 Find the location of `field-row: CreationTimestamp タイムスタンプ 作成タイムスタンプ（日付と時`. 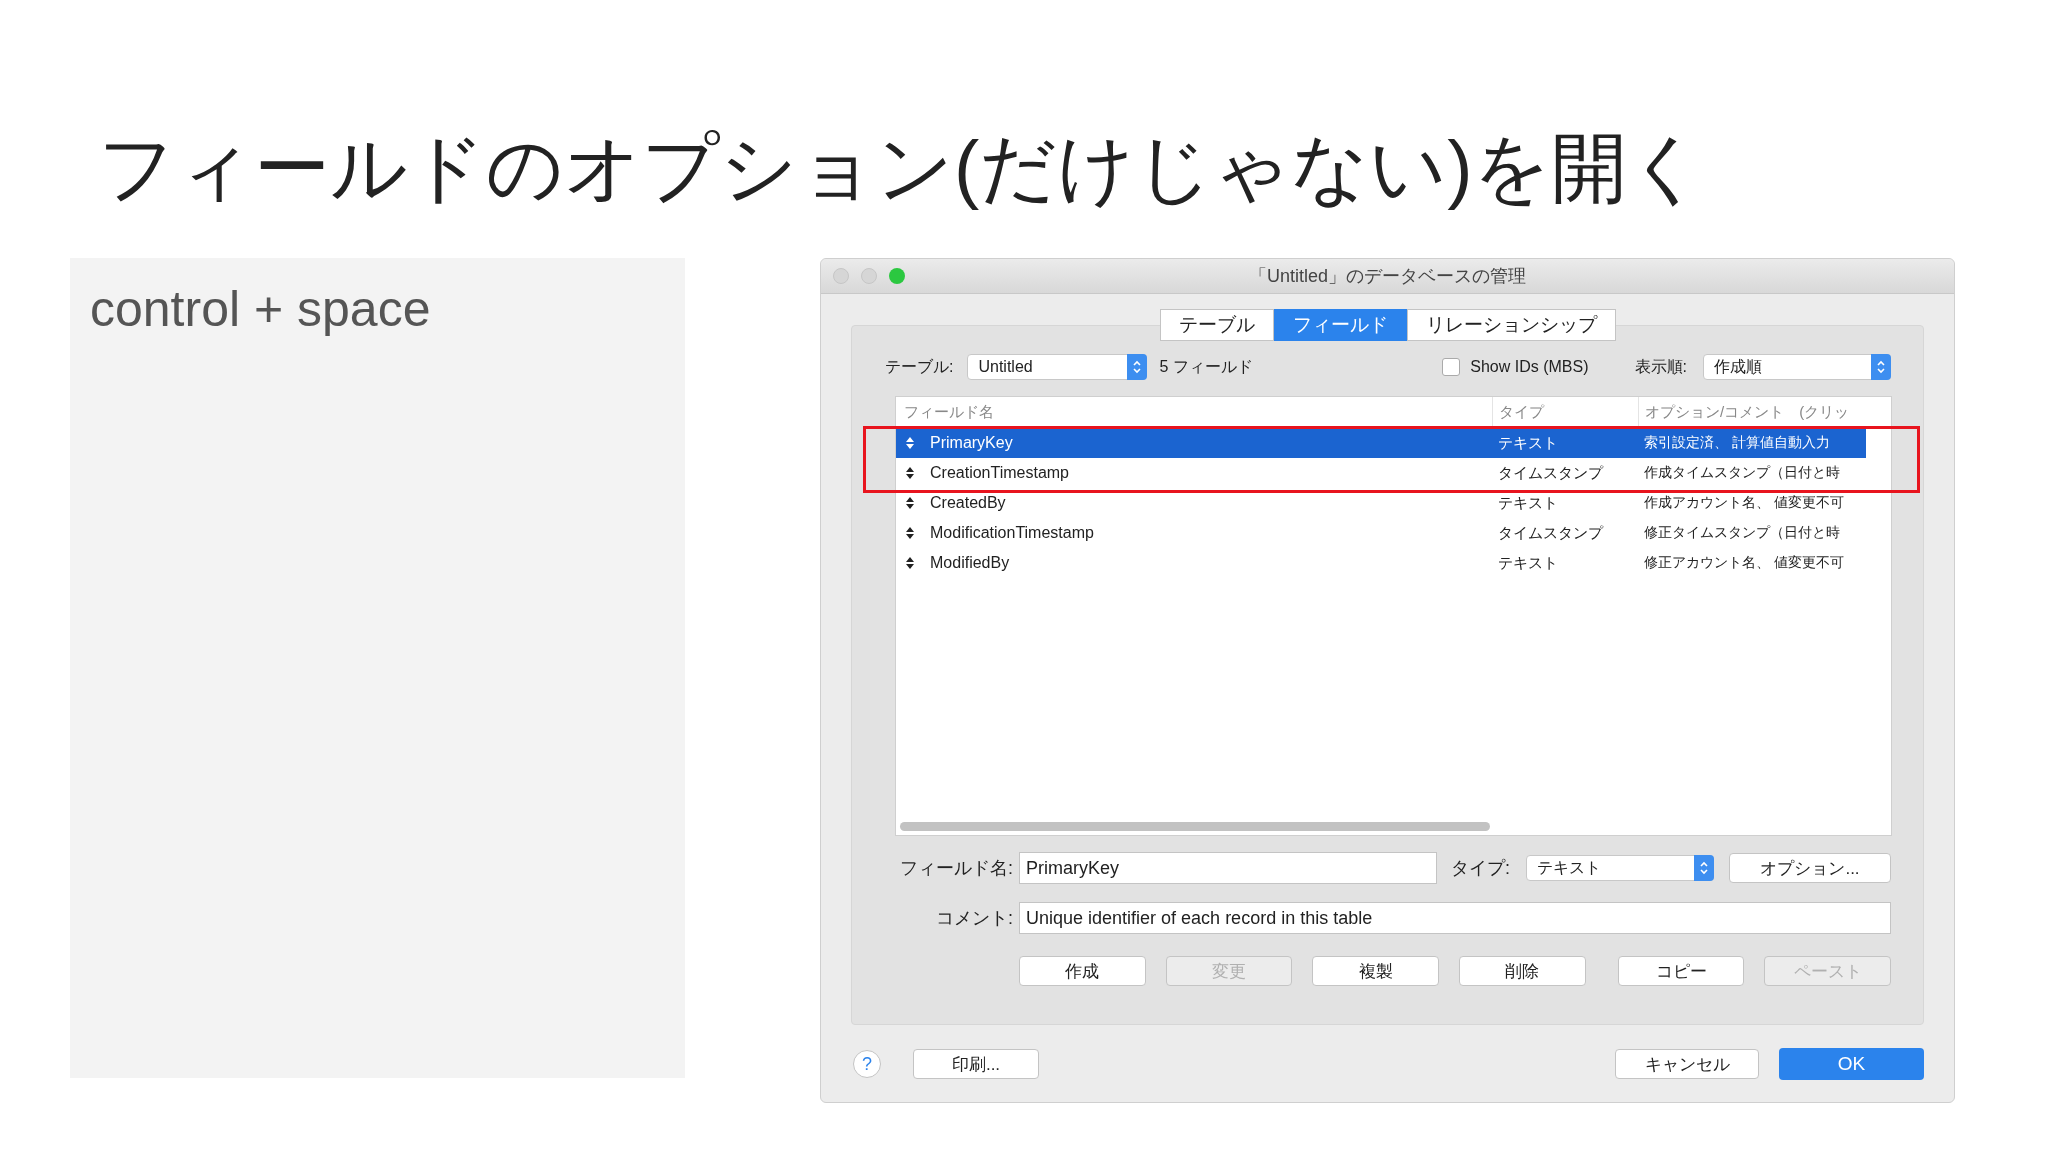

field-row: CreationTimestamp タイムスタンプ 作成タイムスタンプ（日付と時 is located at coordinates (1381, 473).